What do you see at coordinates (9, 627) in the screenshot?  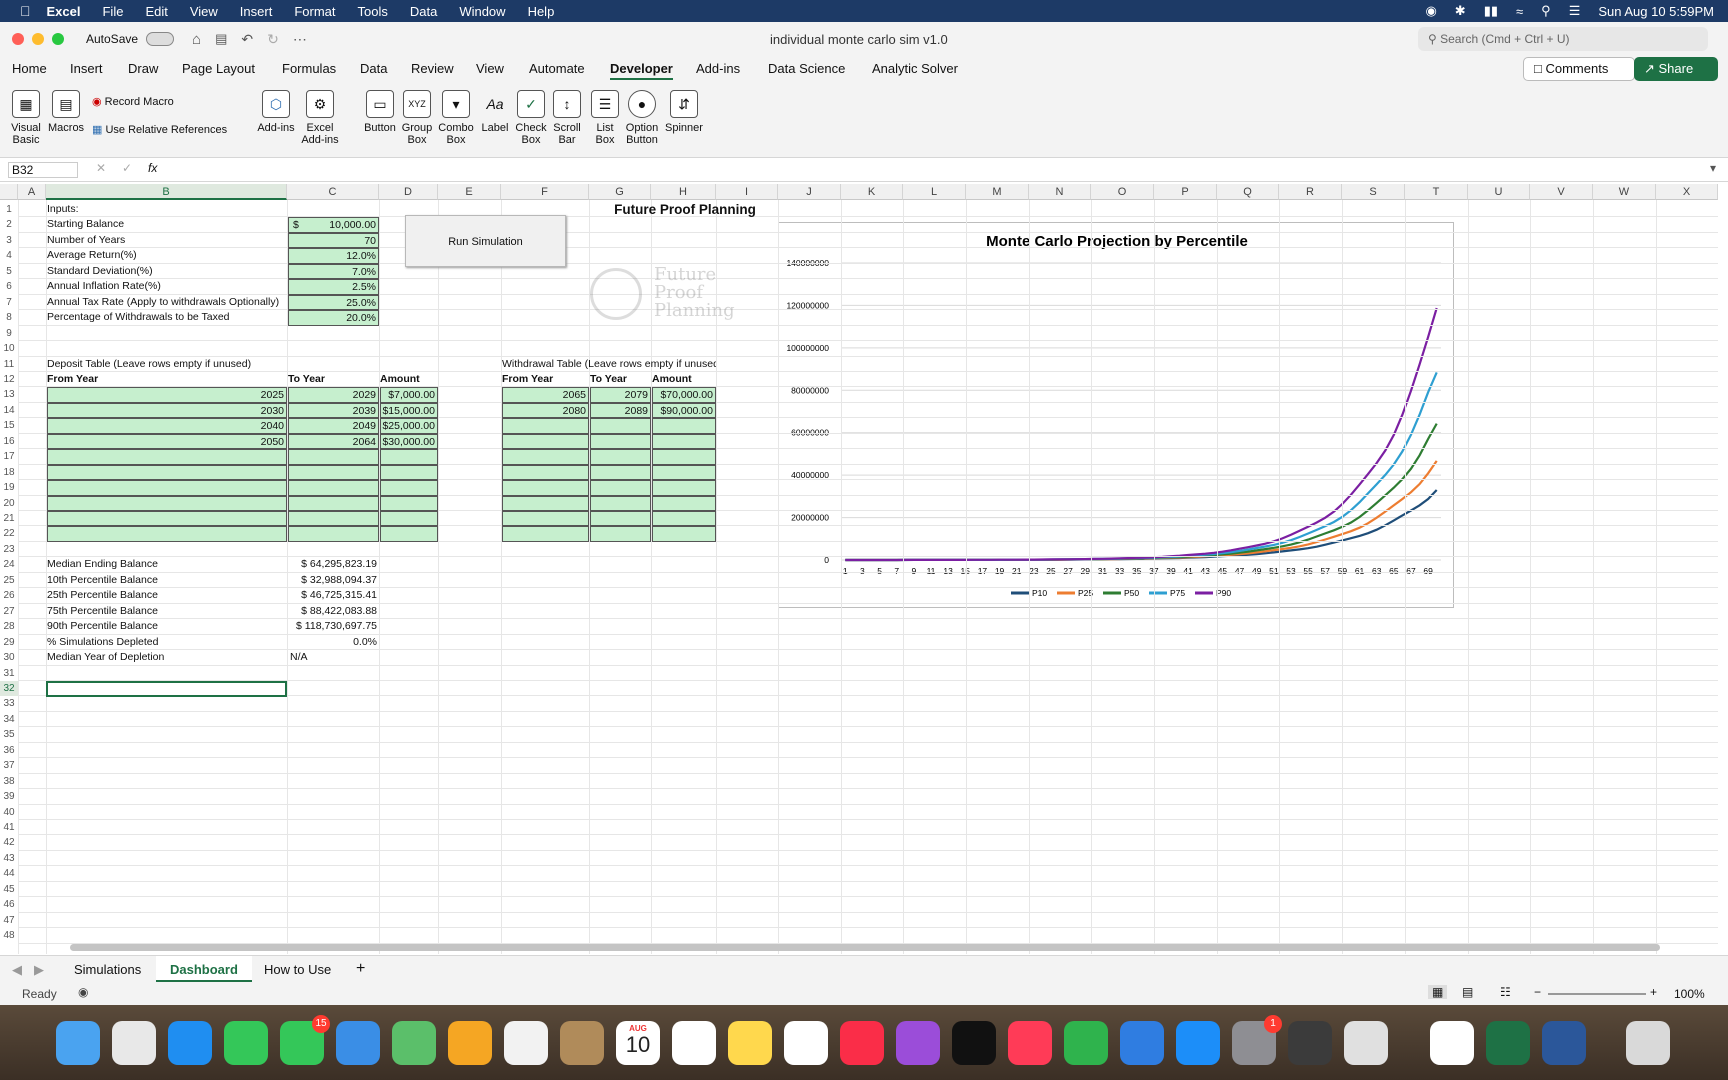 I see `row-header: 28` at bounding box center [9, 627].